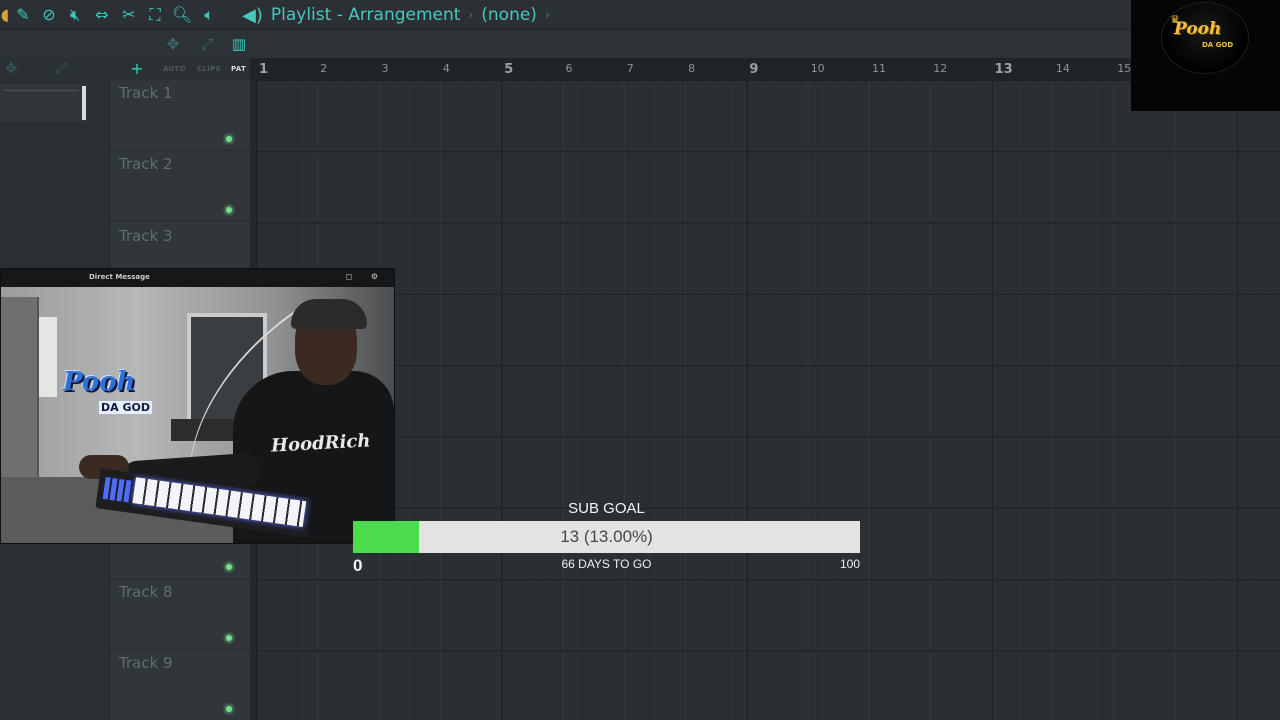  Describe the element at coordinates (174, 69) in the screenshot. I see `filter-auto: AUTO` at that location.